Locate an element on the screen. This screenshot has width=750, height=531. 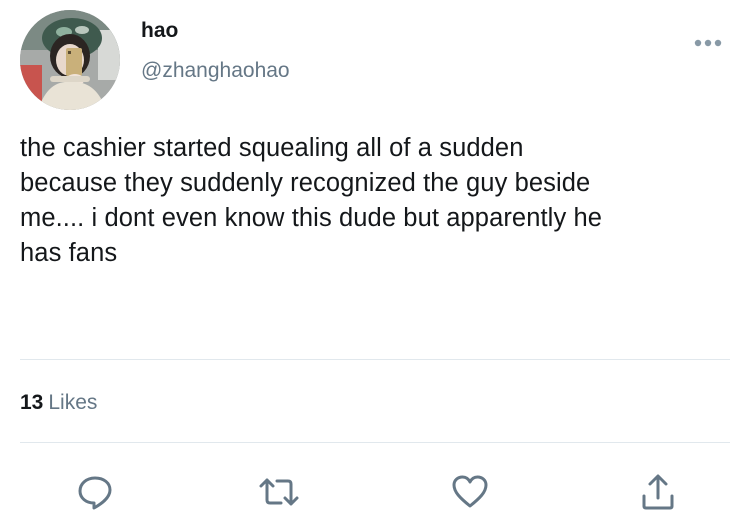
tweet-text-line: has fans is located at coordinates (69, 253).